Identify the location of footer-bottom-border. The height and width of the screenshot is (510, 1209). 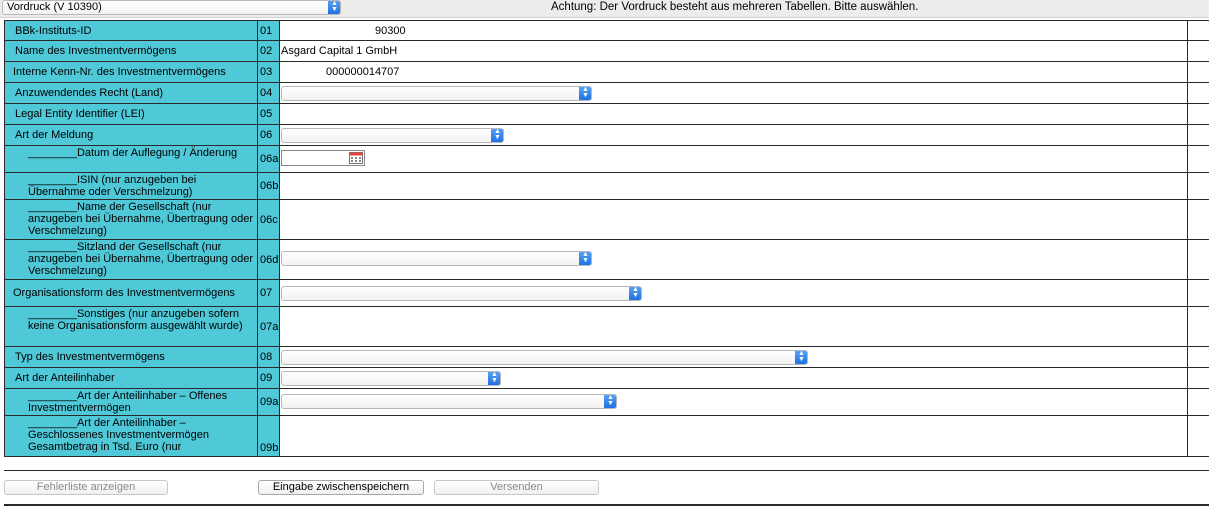
(606, 505).